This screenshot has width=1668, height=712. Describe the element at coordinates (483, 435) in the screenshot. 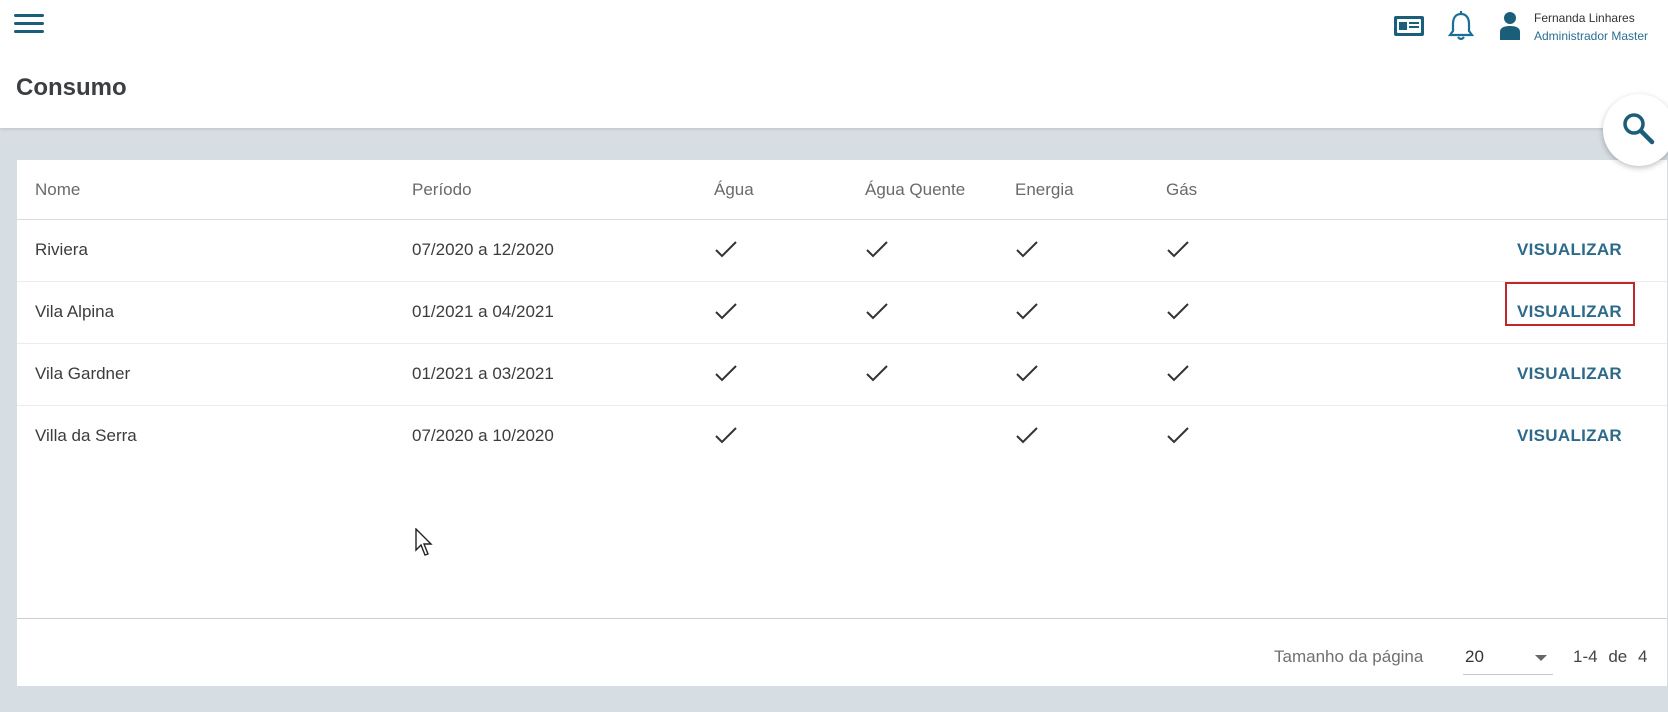

I see `cell-periodo: 07/2020 a 10/2020` at that location.